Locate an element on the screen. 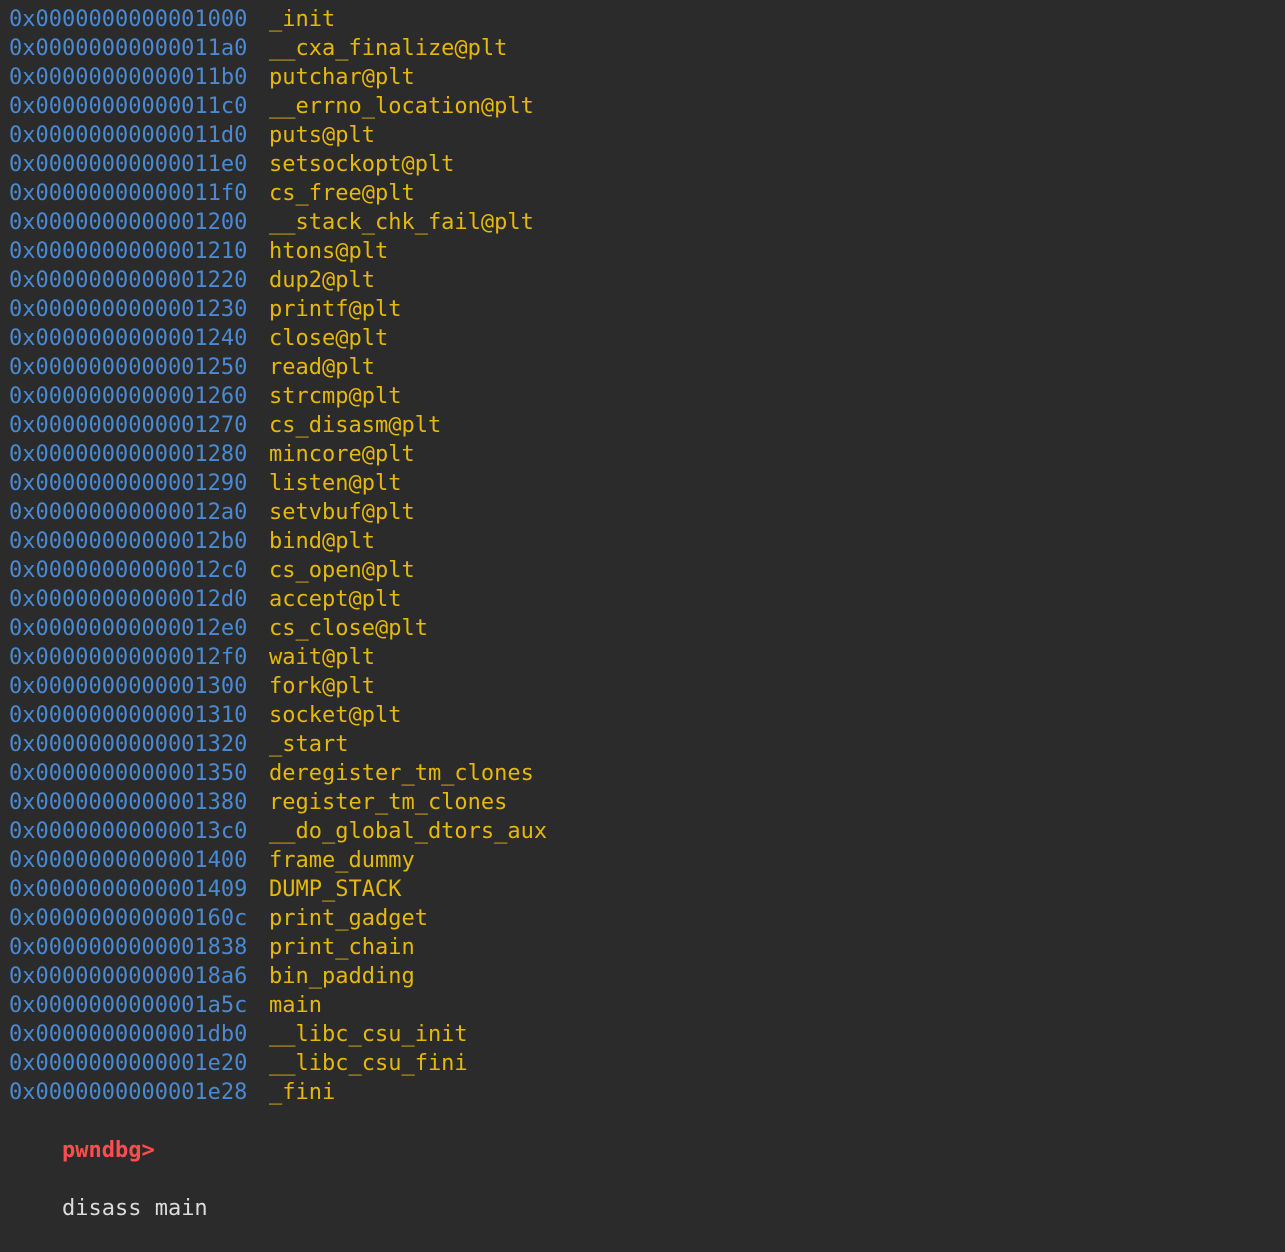 Image resolution: width=1285 pixels, height=1252 pixels. symbol-name: dup2@plt is located at coordinates (322, 280).